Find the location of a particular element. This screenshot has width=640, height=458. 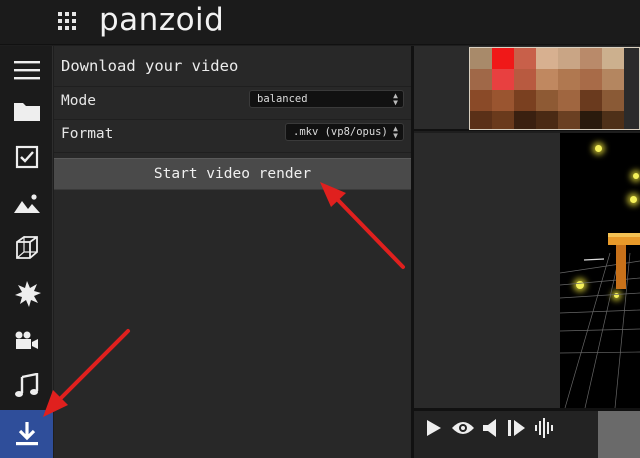

format-select: .mkv (vp8/opus) ▲ ▼ is located at coordinates (344, 132).